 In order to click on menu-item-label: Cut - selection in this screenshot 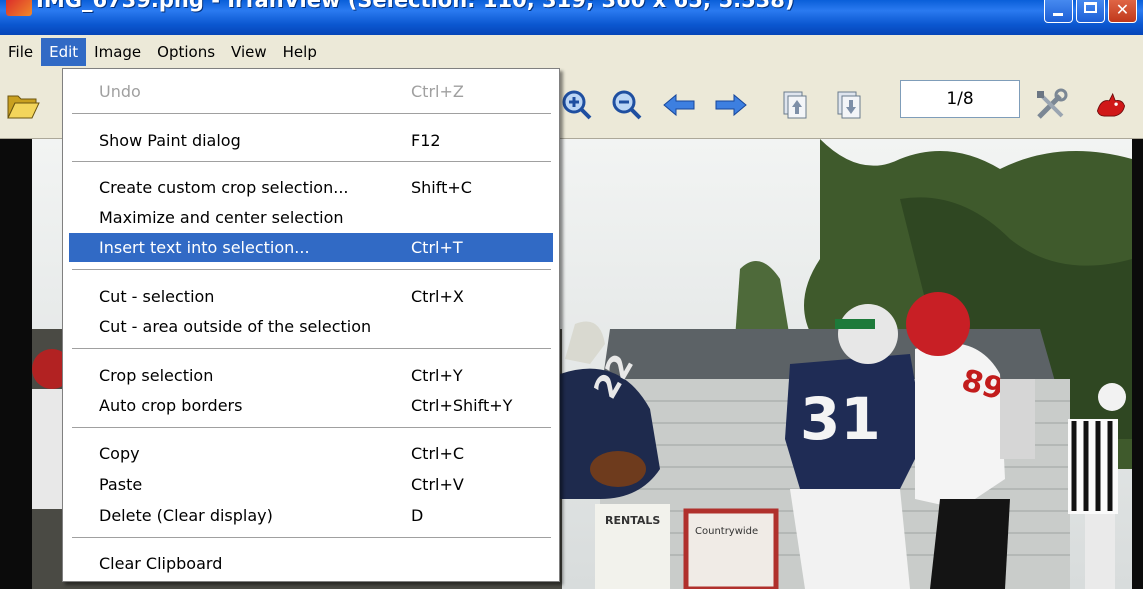, I will do `click(157, 296)`.